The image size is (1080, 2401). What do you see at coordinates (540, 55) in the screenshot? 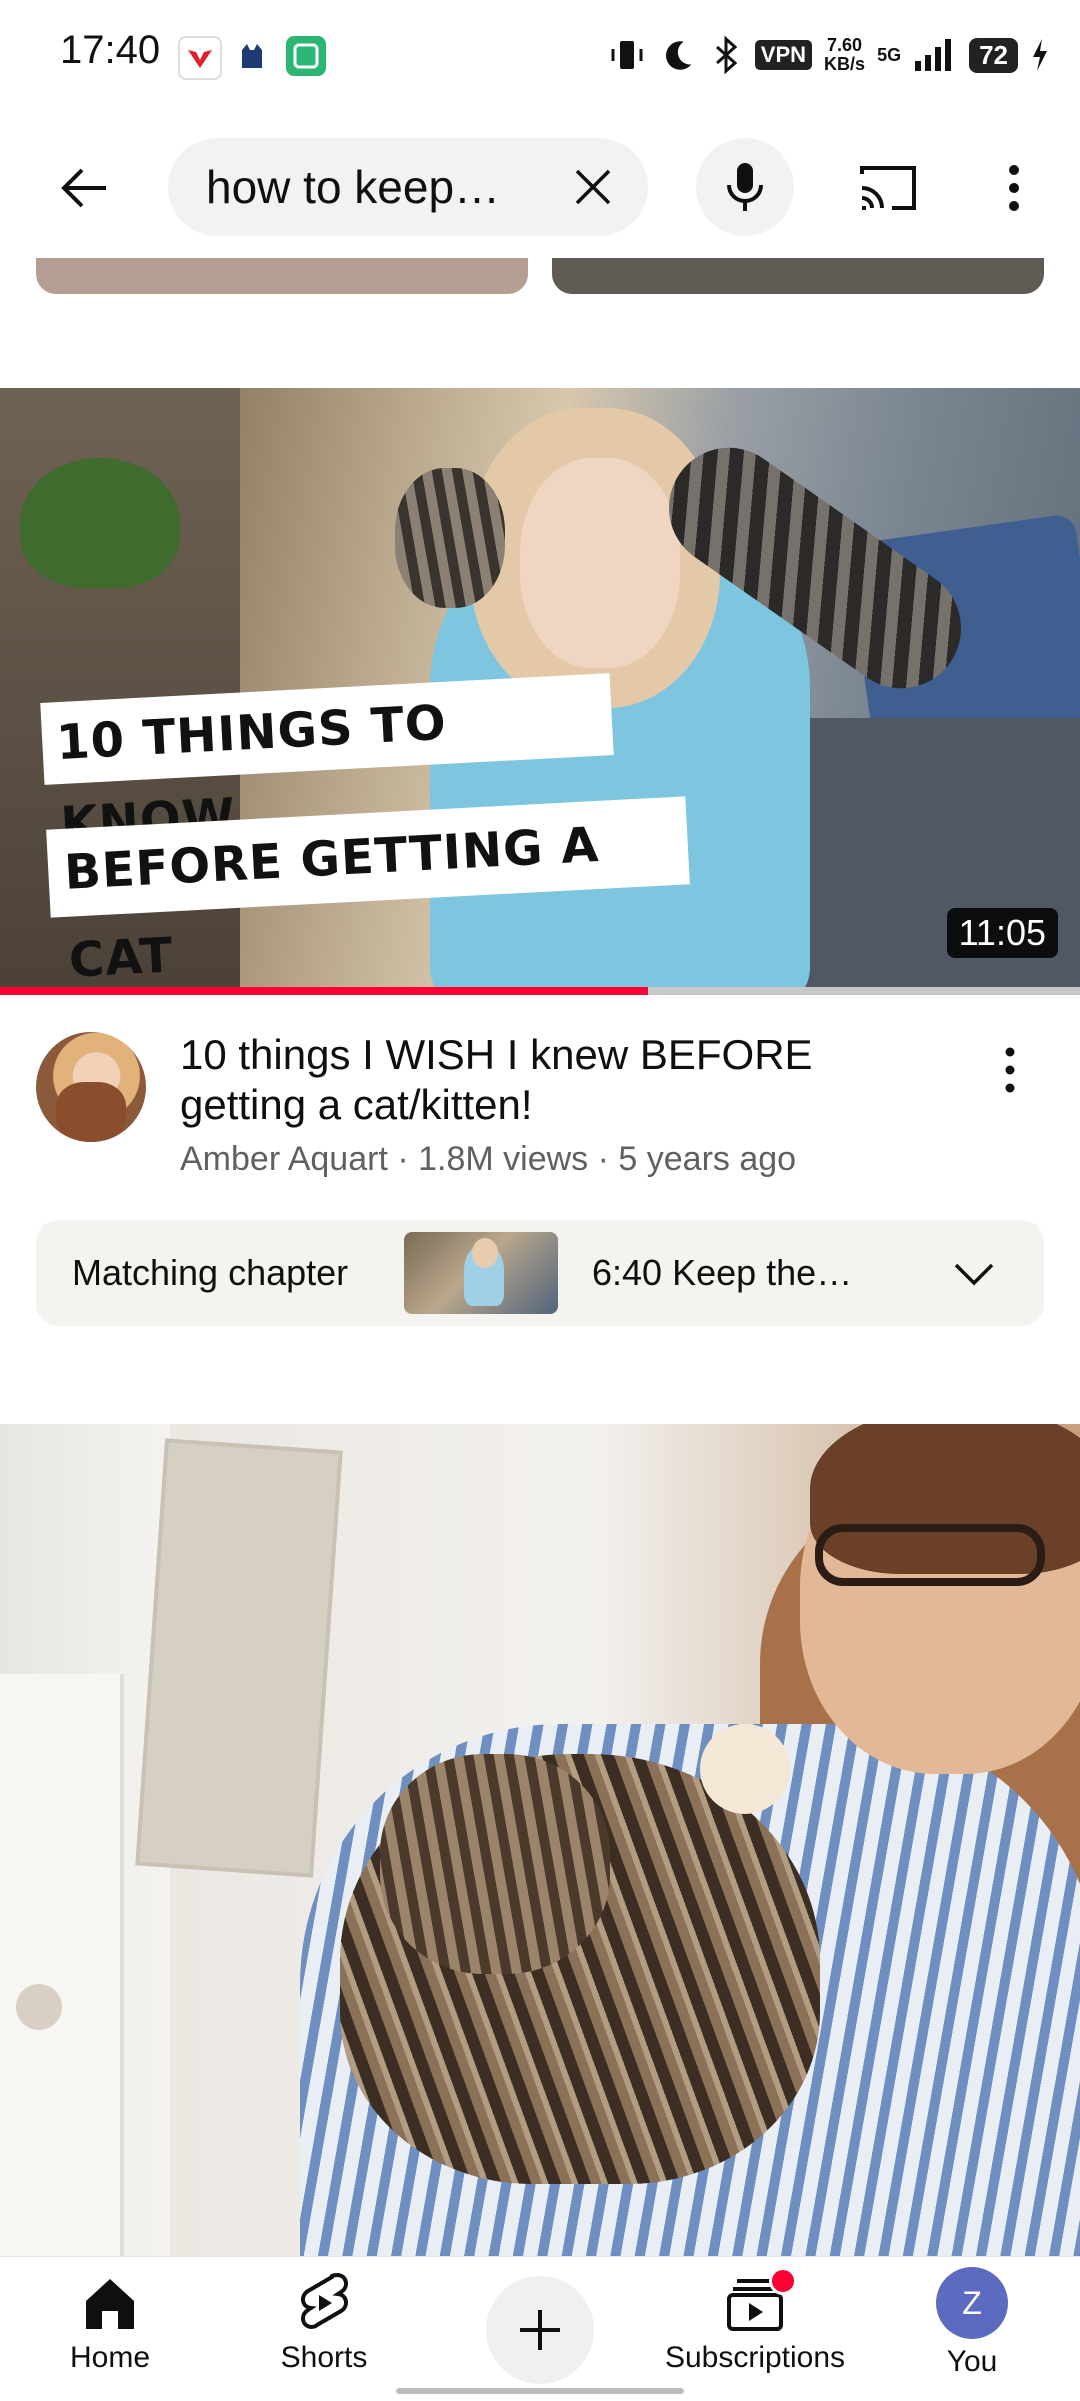
I see `status-bar: 17:40 VPN 7.60 KB/s 5G 72` at bounding box center [540, 55].